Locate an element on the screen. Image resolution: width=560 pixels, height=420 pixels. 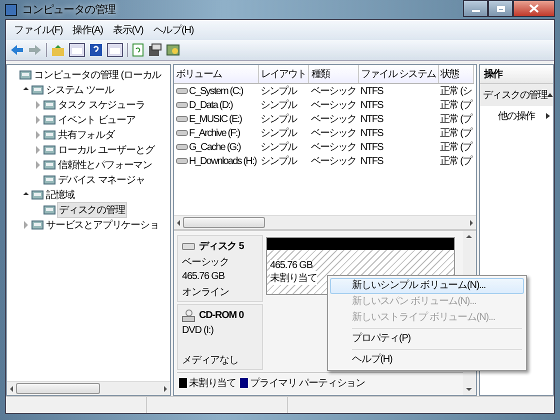
table-cell: E_MUSIC (E:) is located at coordinates (215, 119).